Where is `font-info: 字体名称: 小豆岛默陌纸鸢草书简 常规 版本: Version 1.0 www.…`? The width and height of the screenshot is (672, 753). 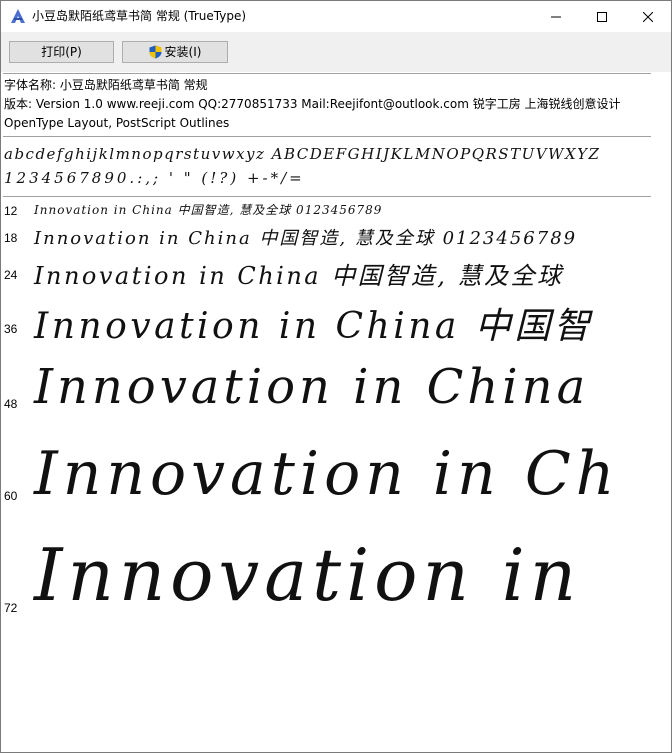 font-info: 字体名称: 小豆岛默陌纸鸢草书简 常规 版本: Version 1.0 www.… is located at coordinates (312, 104).